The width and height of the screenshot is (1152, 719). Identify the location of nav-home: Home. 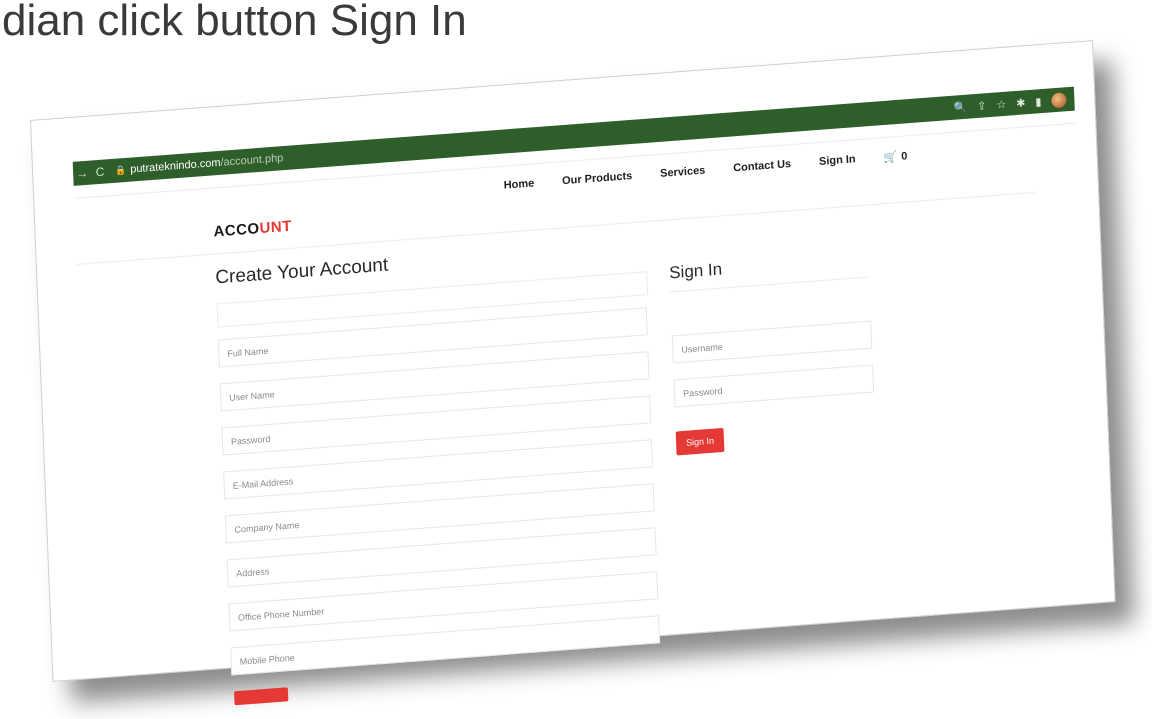
(518, 184).